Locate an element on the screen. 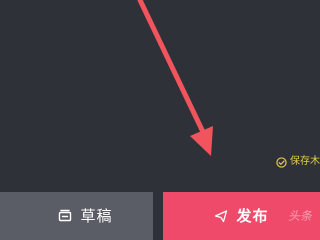 This screenshot has height=240, width=320. drafts-box-icon is located at coordinates (65, 215).